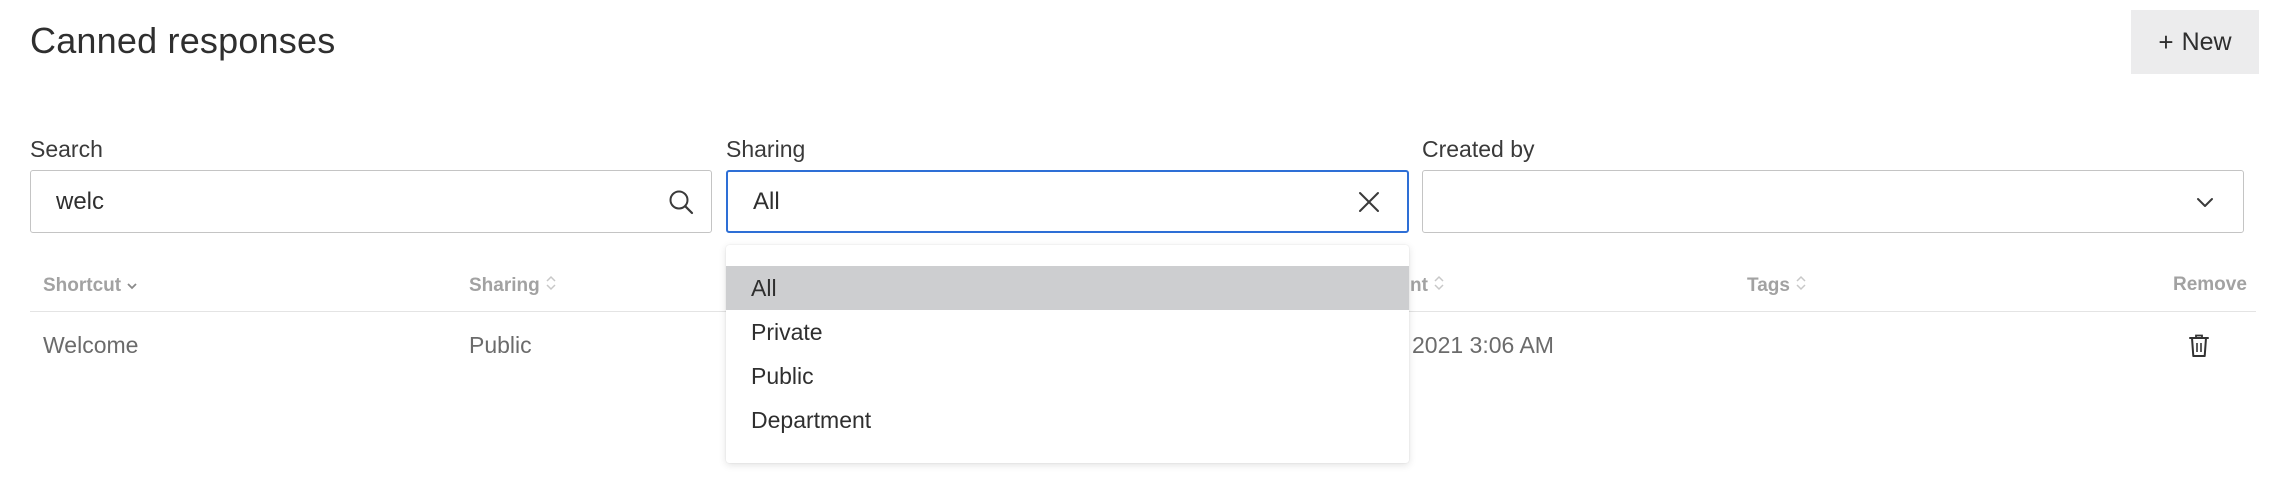 The image size is (2276, 494). Describe the element at coordinates (2166, 41) in the screenshot. I see `plus-icon: +` at that location.